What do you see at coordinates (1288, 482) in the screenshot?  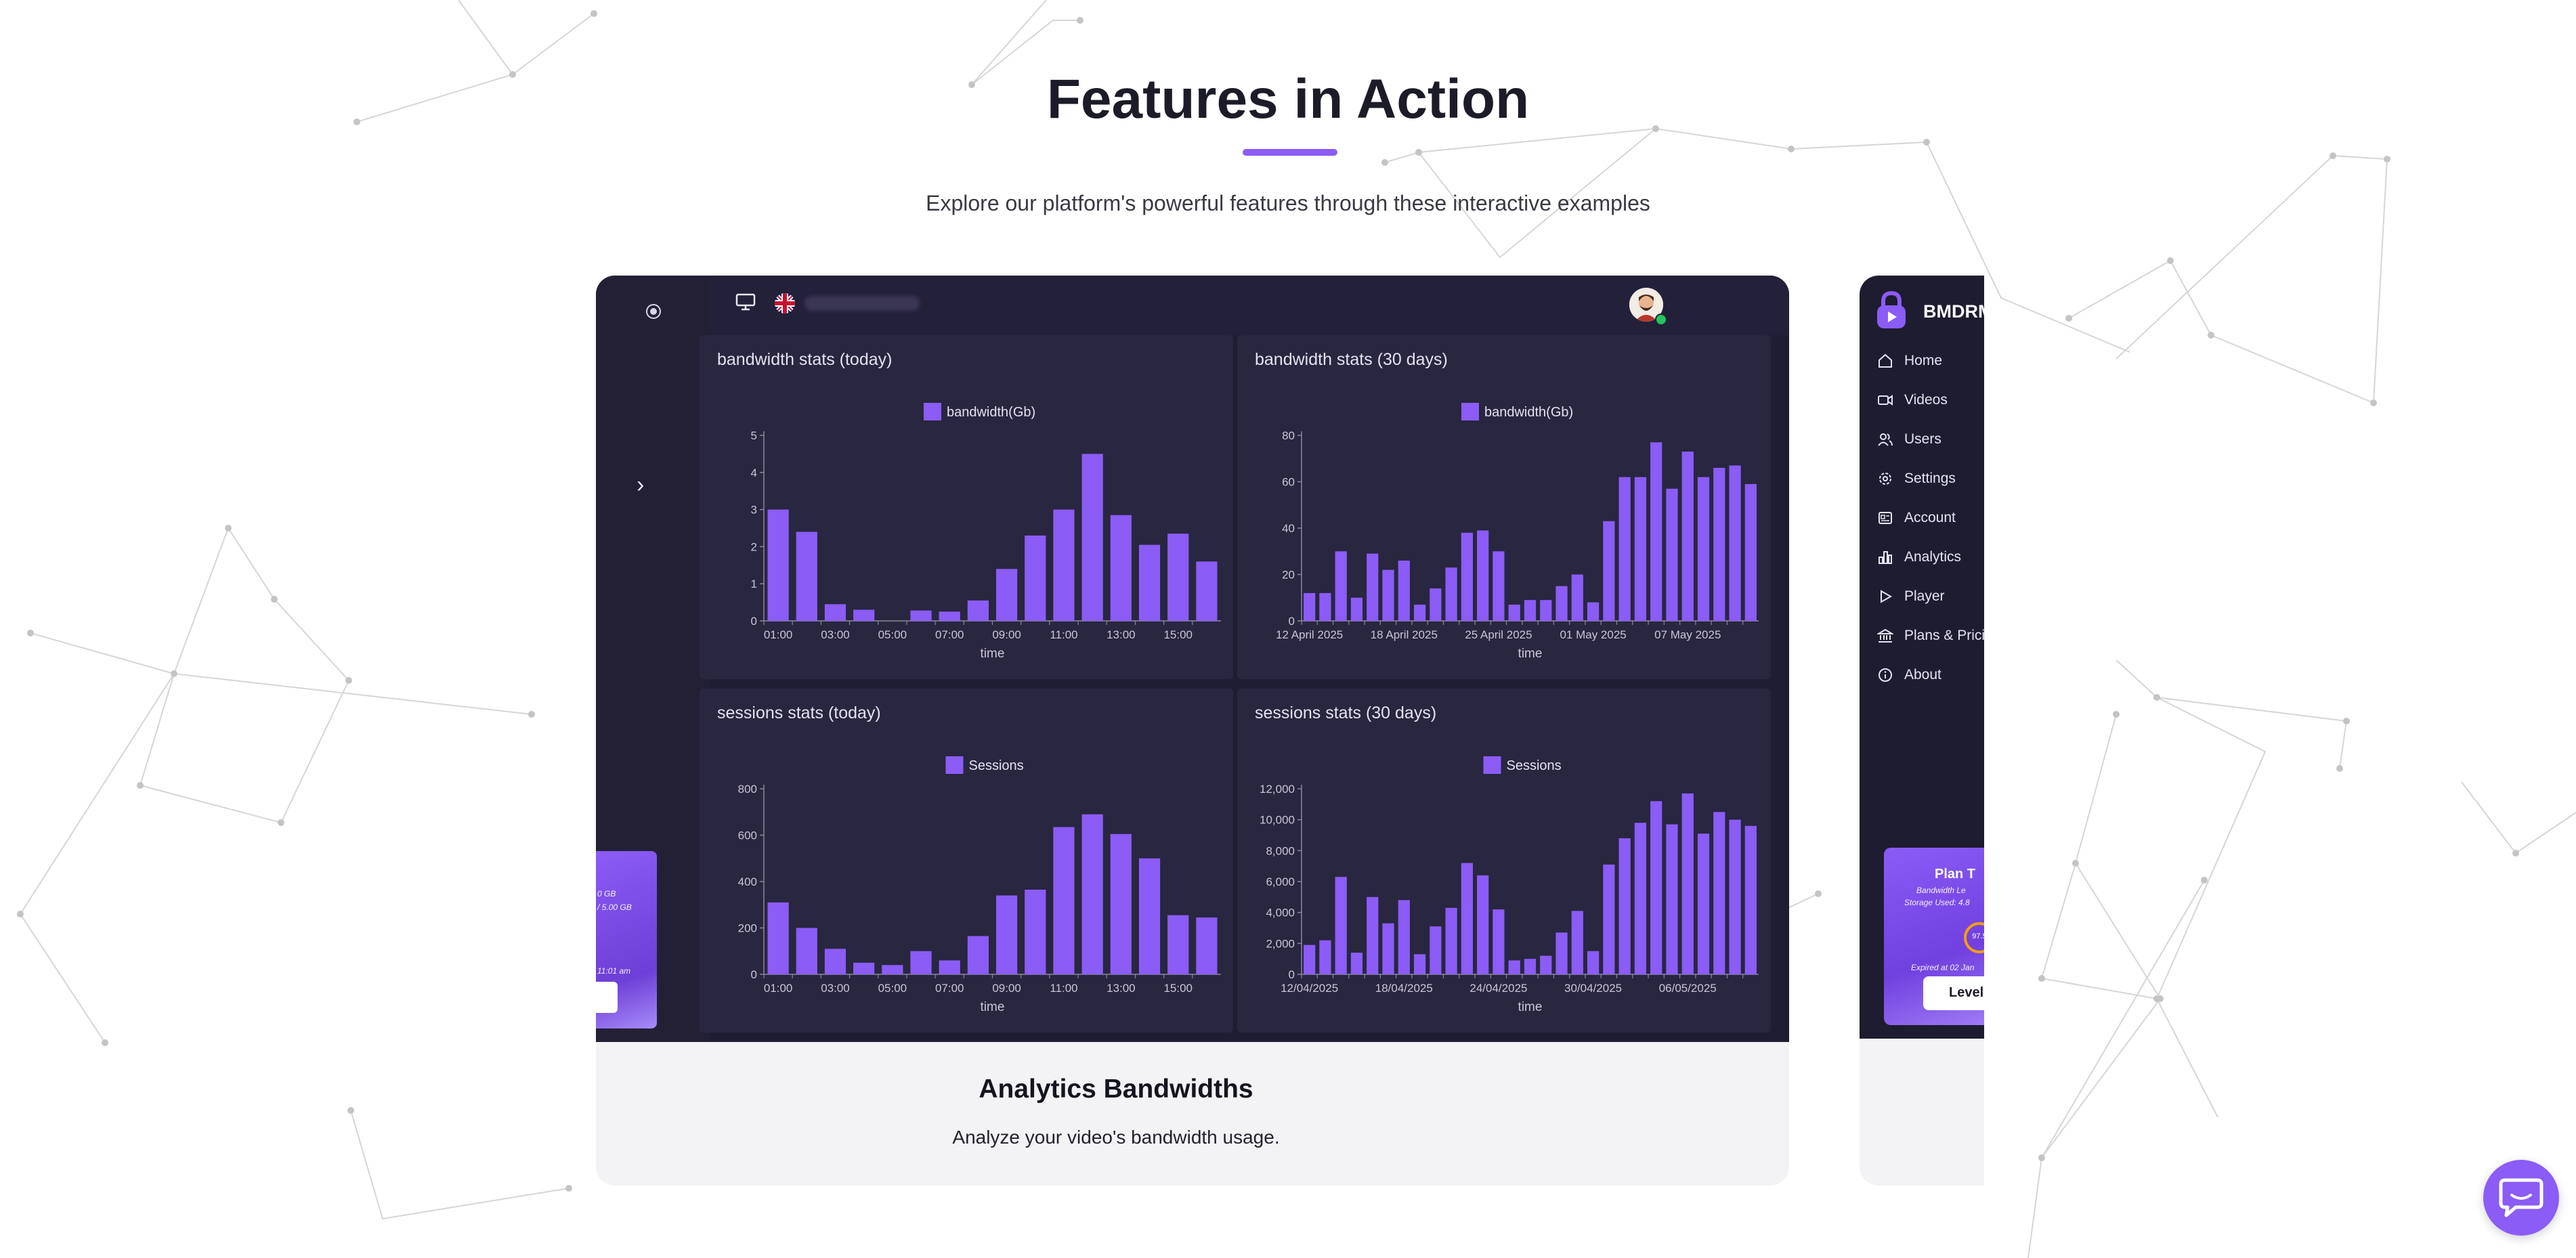 I see `y-tick-label: 60` at bounding box center [1288, 482].